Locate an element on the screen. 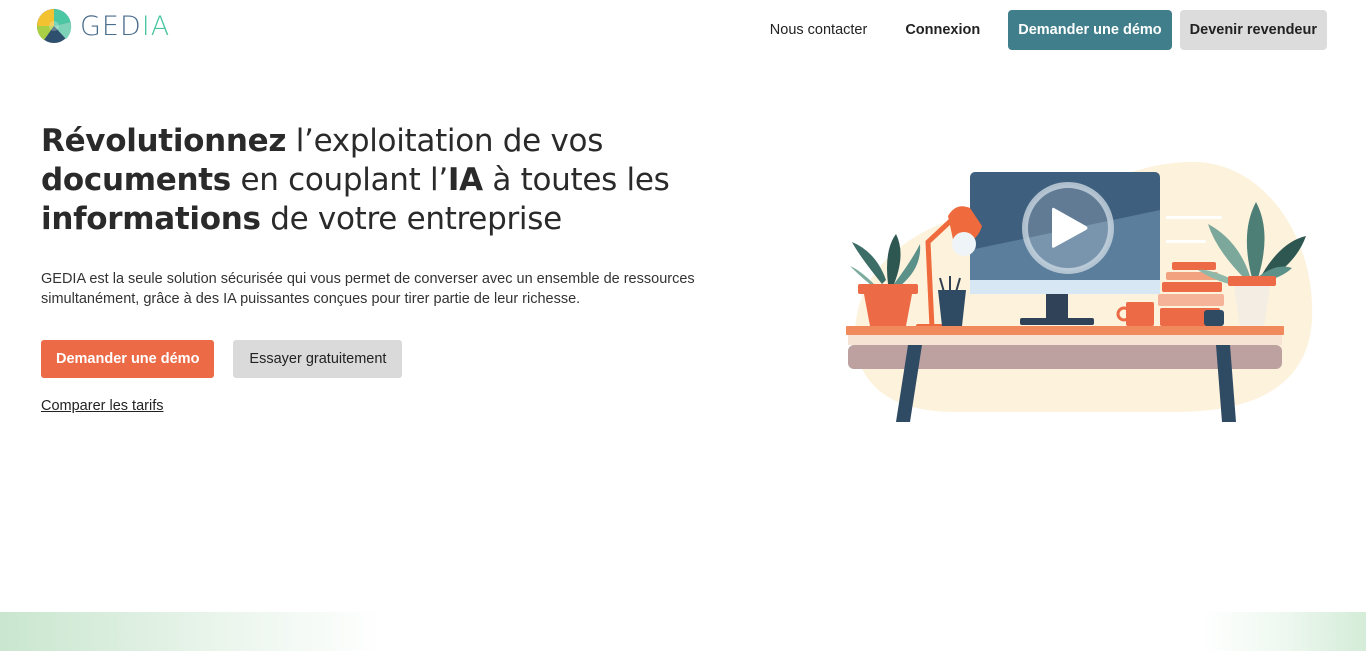  footer-gradient-band is located at coordinates (683, 631).